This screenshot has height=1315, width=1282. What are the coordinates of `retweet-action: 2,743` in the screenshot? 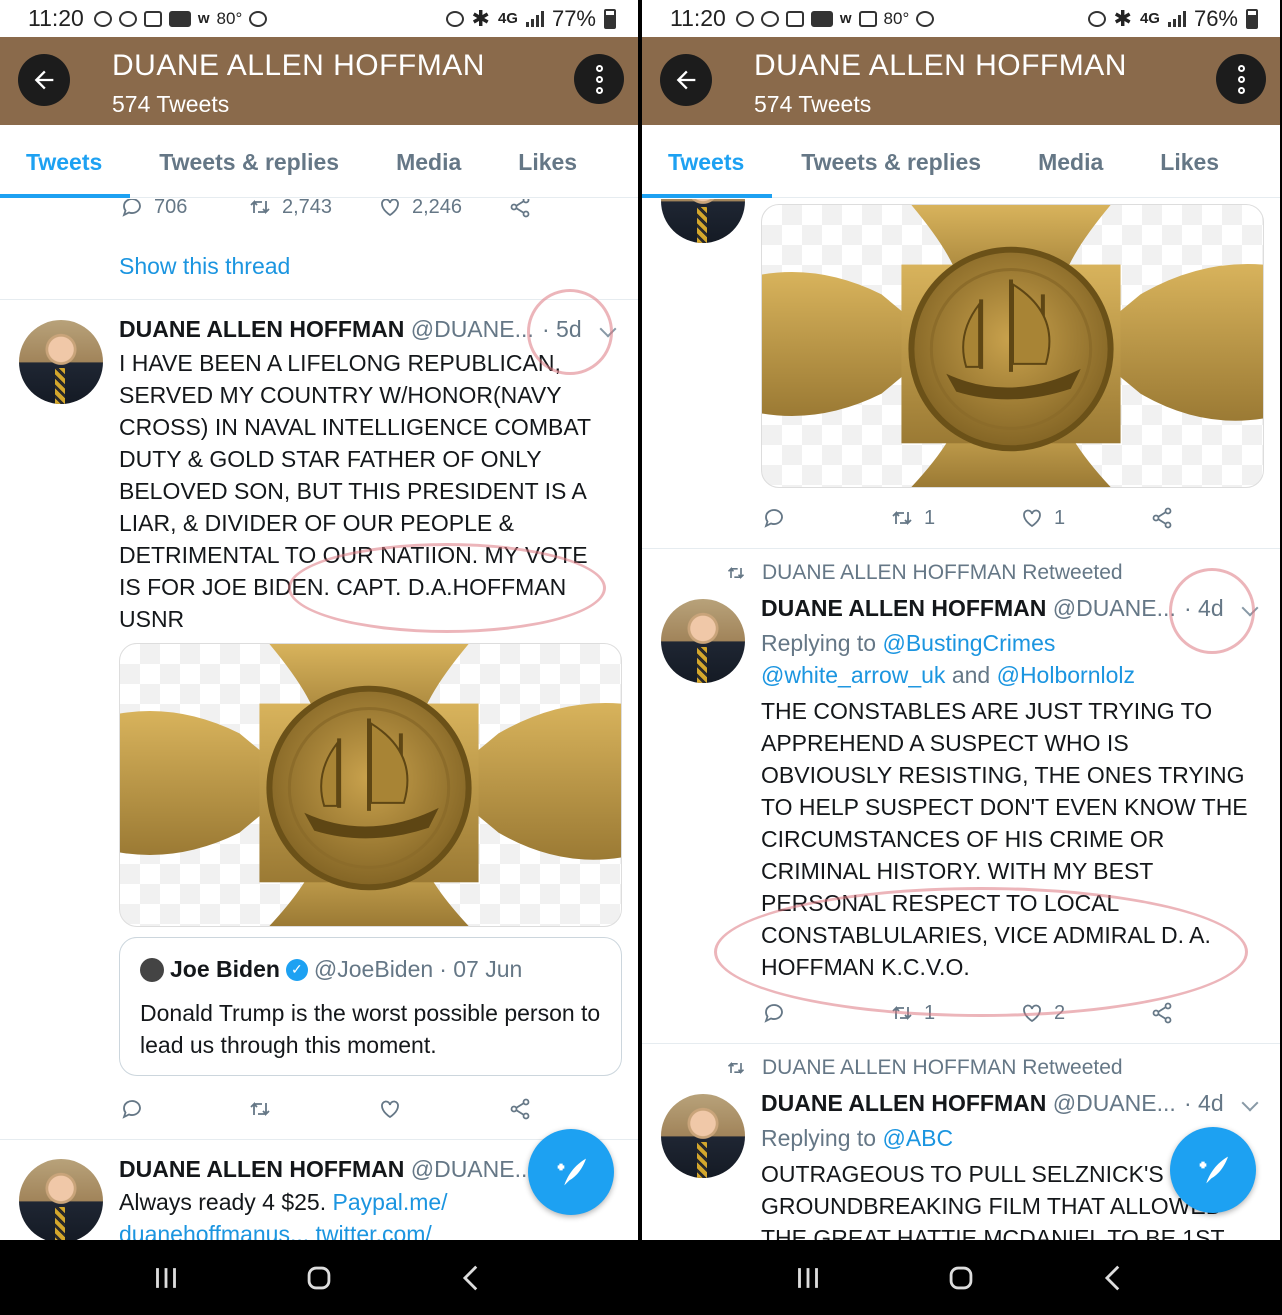 It's located at (290, 209).